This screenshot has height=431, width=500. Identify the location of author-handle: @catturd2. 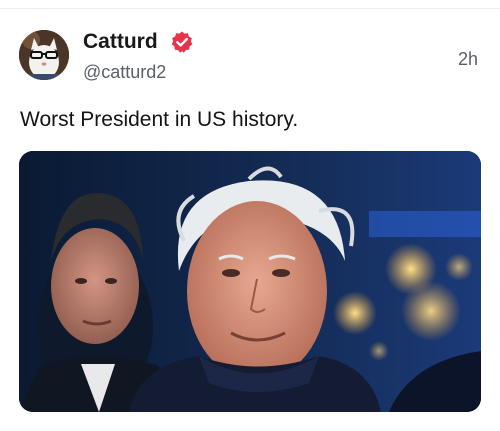
(124, 72).